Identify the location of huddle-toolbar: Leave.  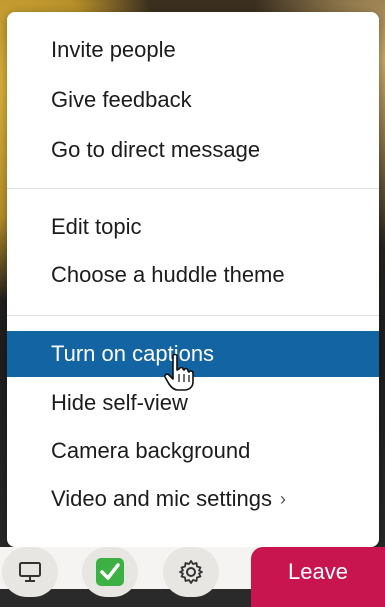
(192, 577).